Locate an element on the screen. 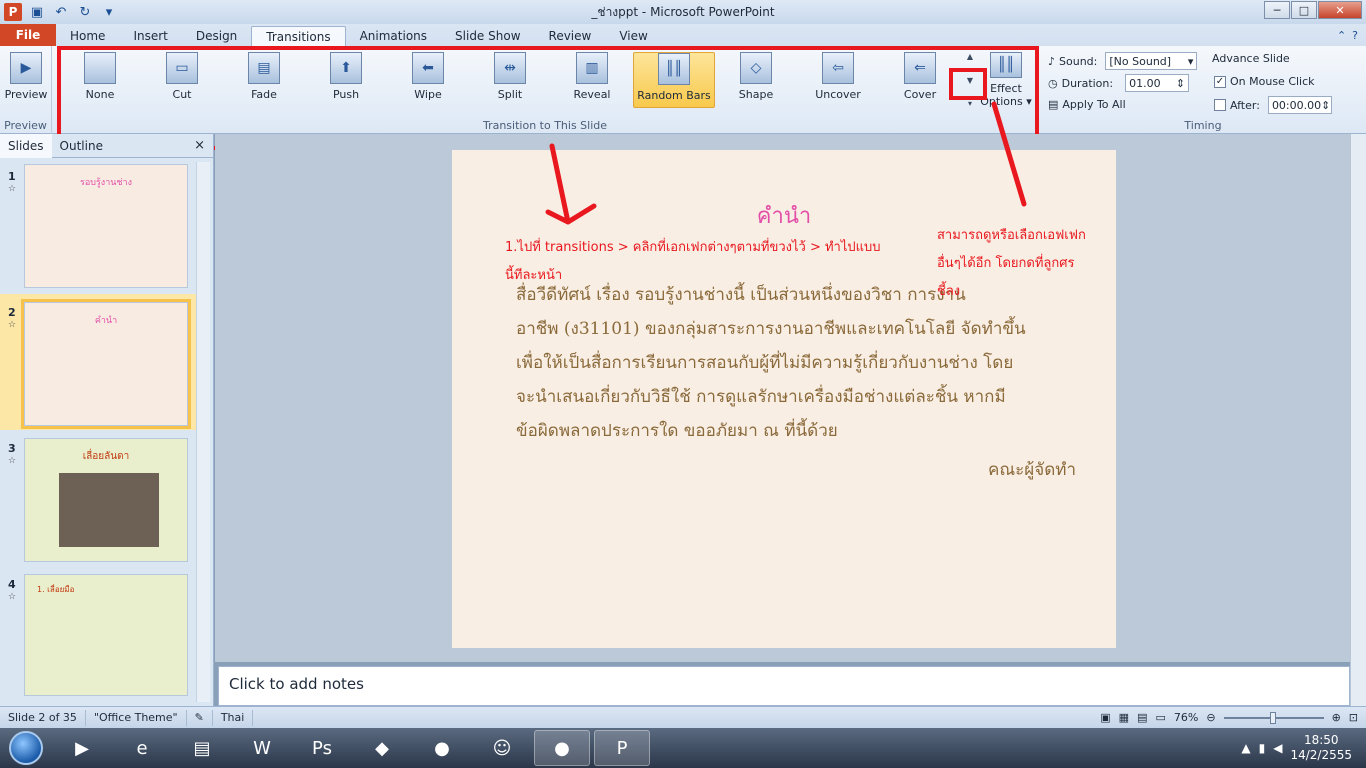 The width and height of the screenshot is (1366, 768). slide-signature: คณะผู้จัดทำ is located at coordinates (1032, 469).